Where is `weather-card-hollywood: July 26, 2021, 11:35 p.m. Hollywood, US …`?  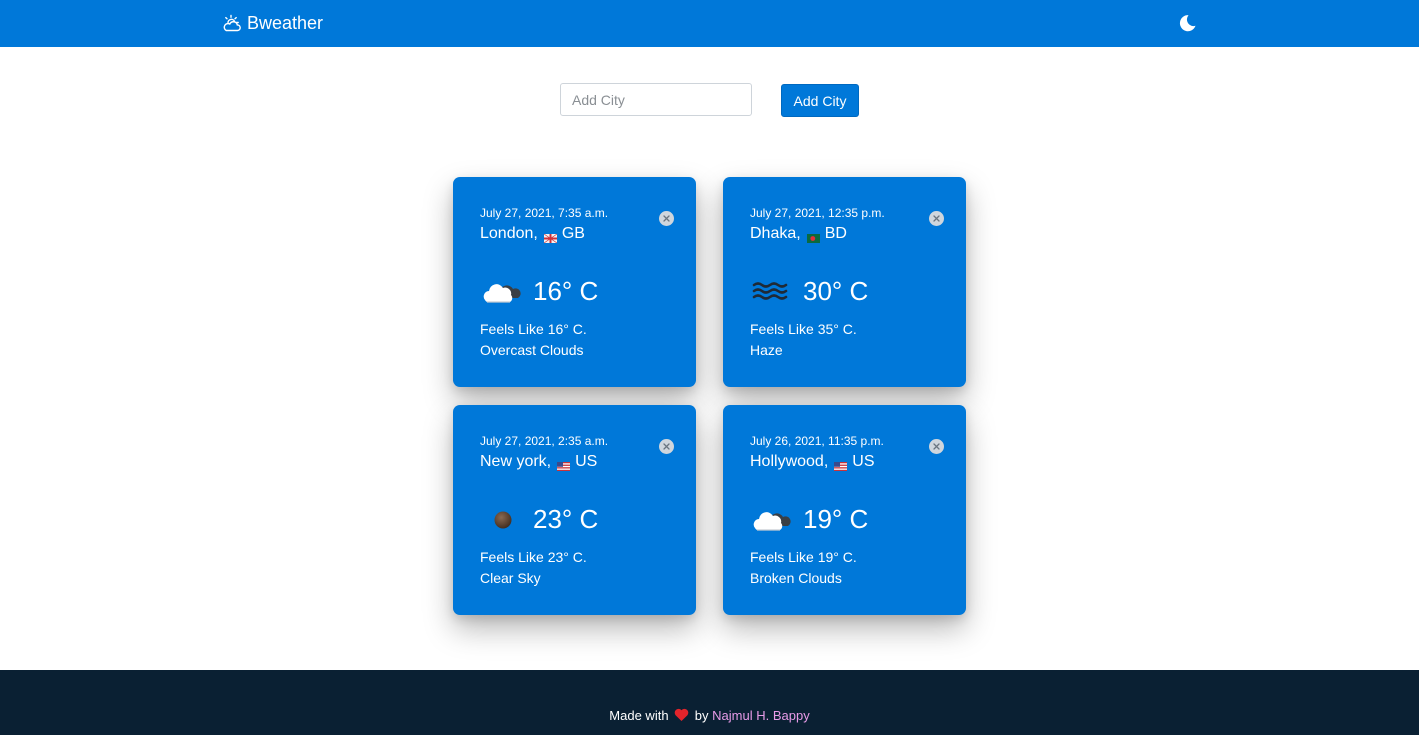 weather-card-hollywood: July 26, 2021, 11:35 p.m. Hollywood, US … is located at coordinates (844, 510).